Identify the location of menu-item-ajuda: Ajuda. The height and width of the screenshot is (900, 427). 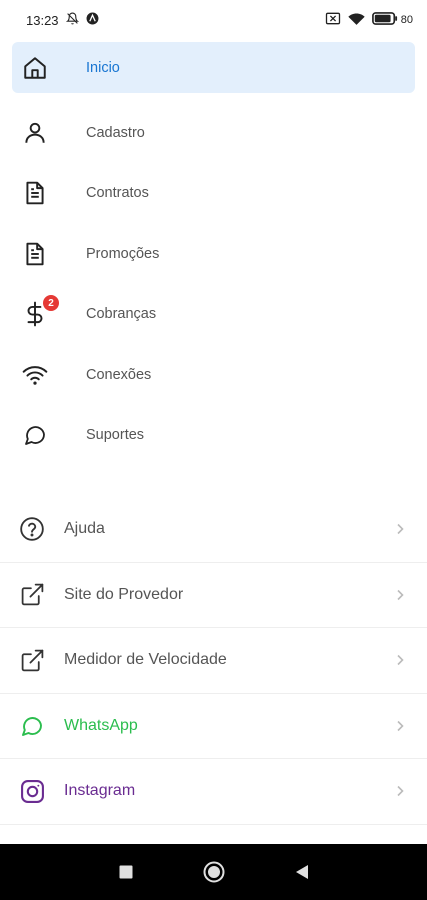
(213, 530).